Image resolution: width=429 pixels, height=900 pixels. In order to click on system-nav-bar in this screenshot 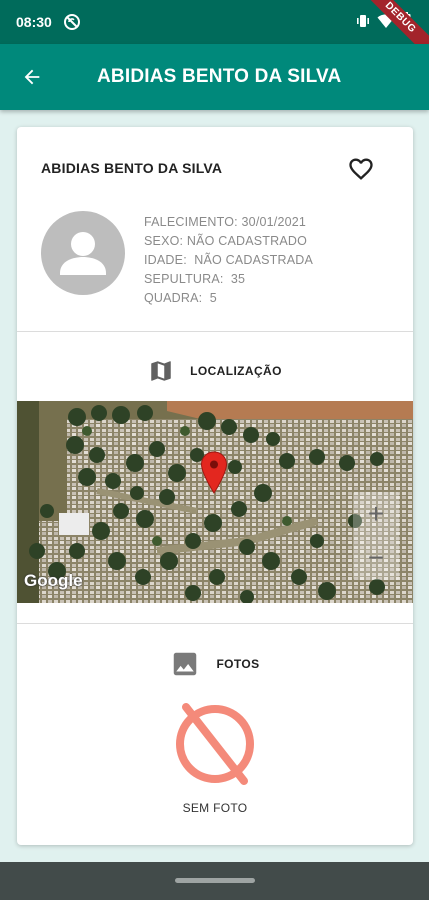, I will do `click(214, 881)`.